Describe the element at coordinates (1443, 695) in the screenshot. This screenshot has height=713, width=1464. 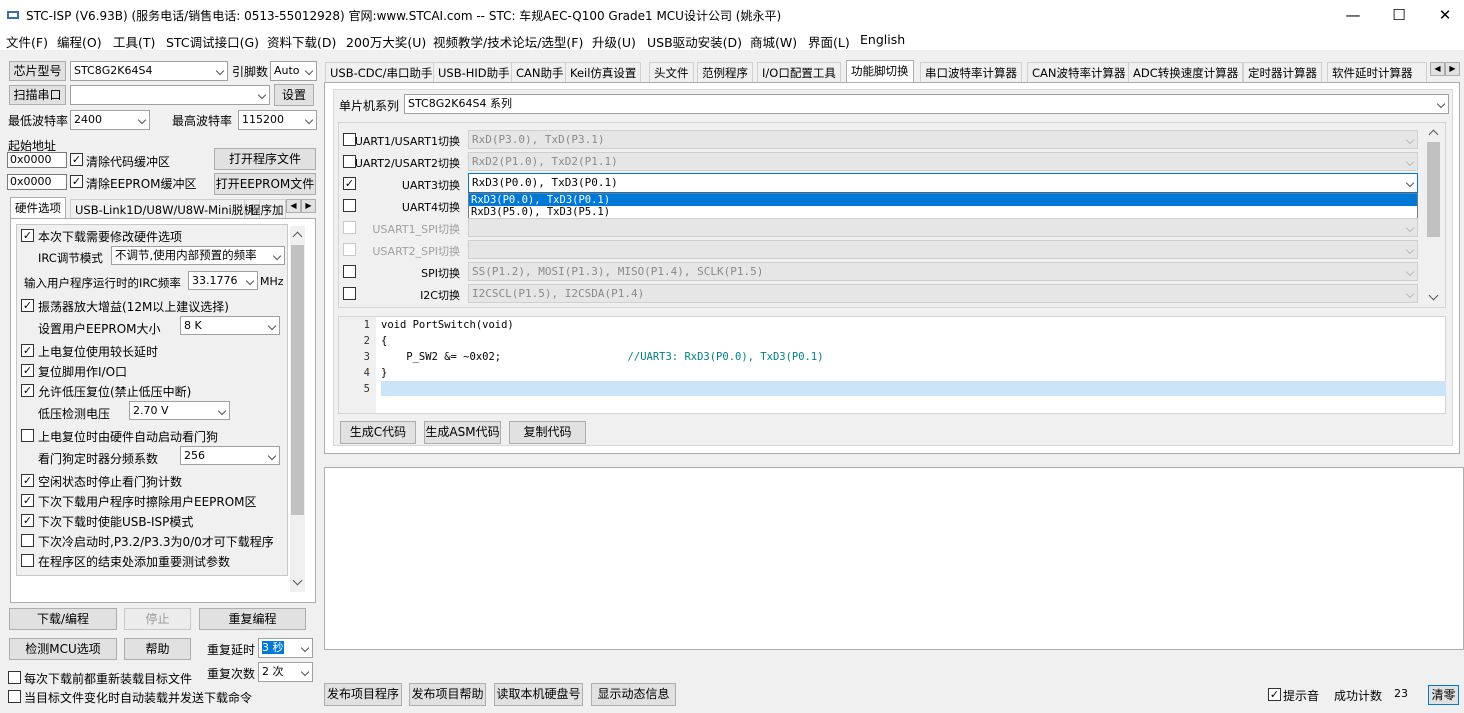
I see `clear-count-button: 清零` at that location.